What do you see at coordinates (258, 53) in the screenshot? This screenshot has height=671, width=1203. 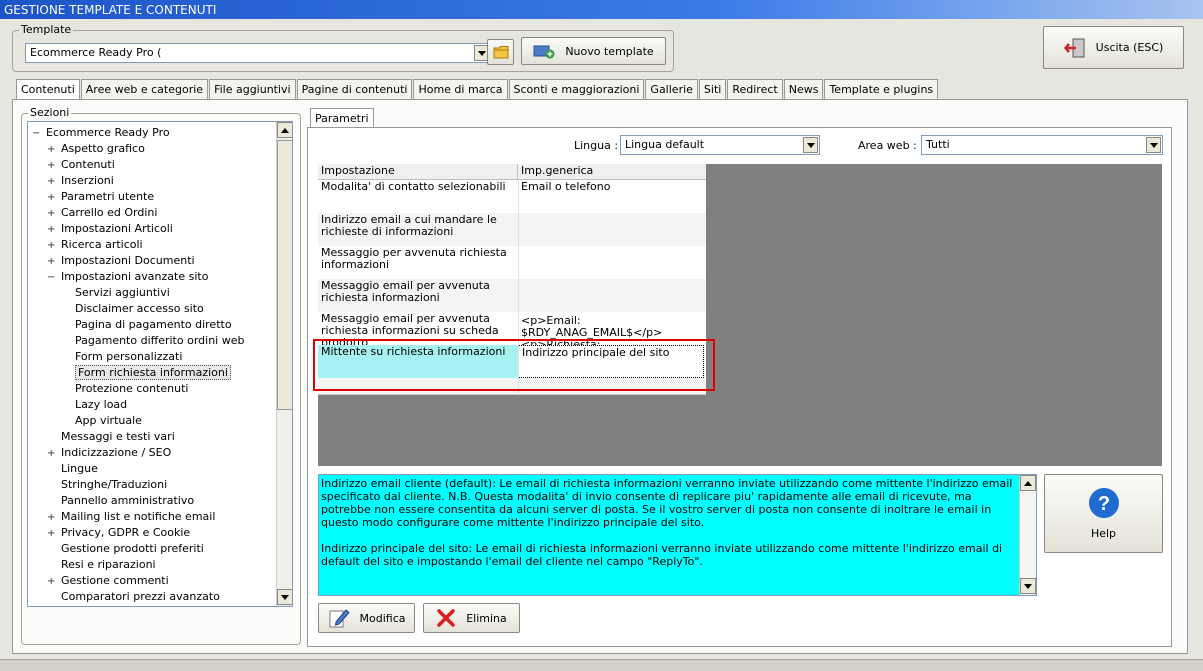 I see `template-select: Ecommerce Ready Pro (` at bounding box center [258, 53].